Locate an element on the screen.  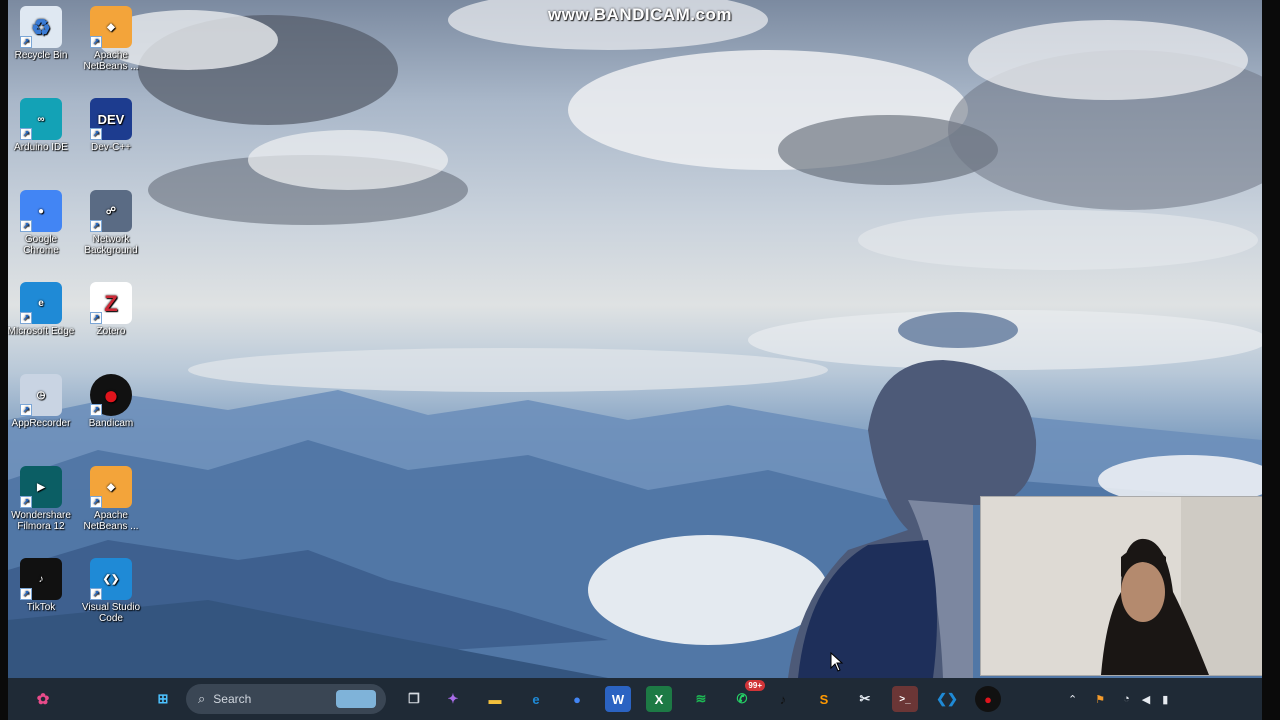
sublime-icon: S is located at coordinates (824, 699).